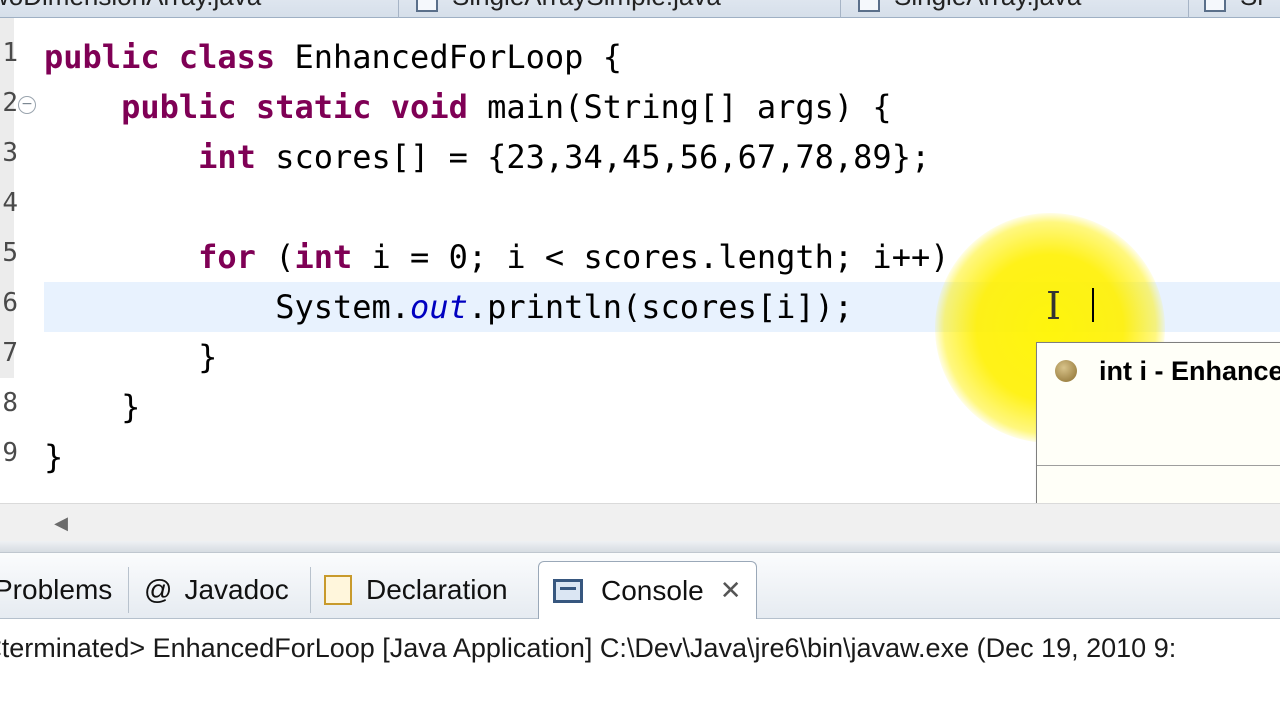  Describe the element at coordinates (1251, 6) in the screenshot. I see `editor-tab-label: Si` at that location.